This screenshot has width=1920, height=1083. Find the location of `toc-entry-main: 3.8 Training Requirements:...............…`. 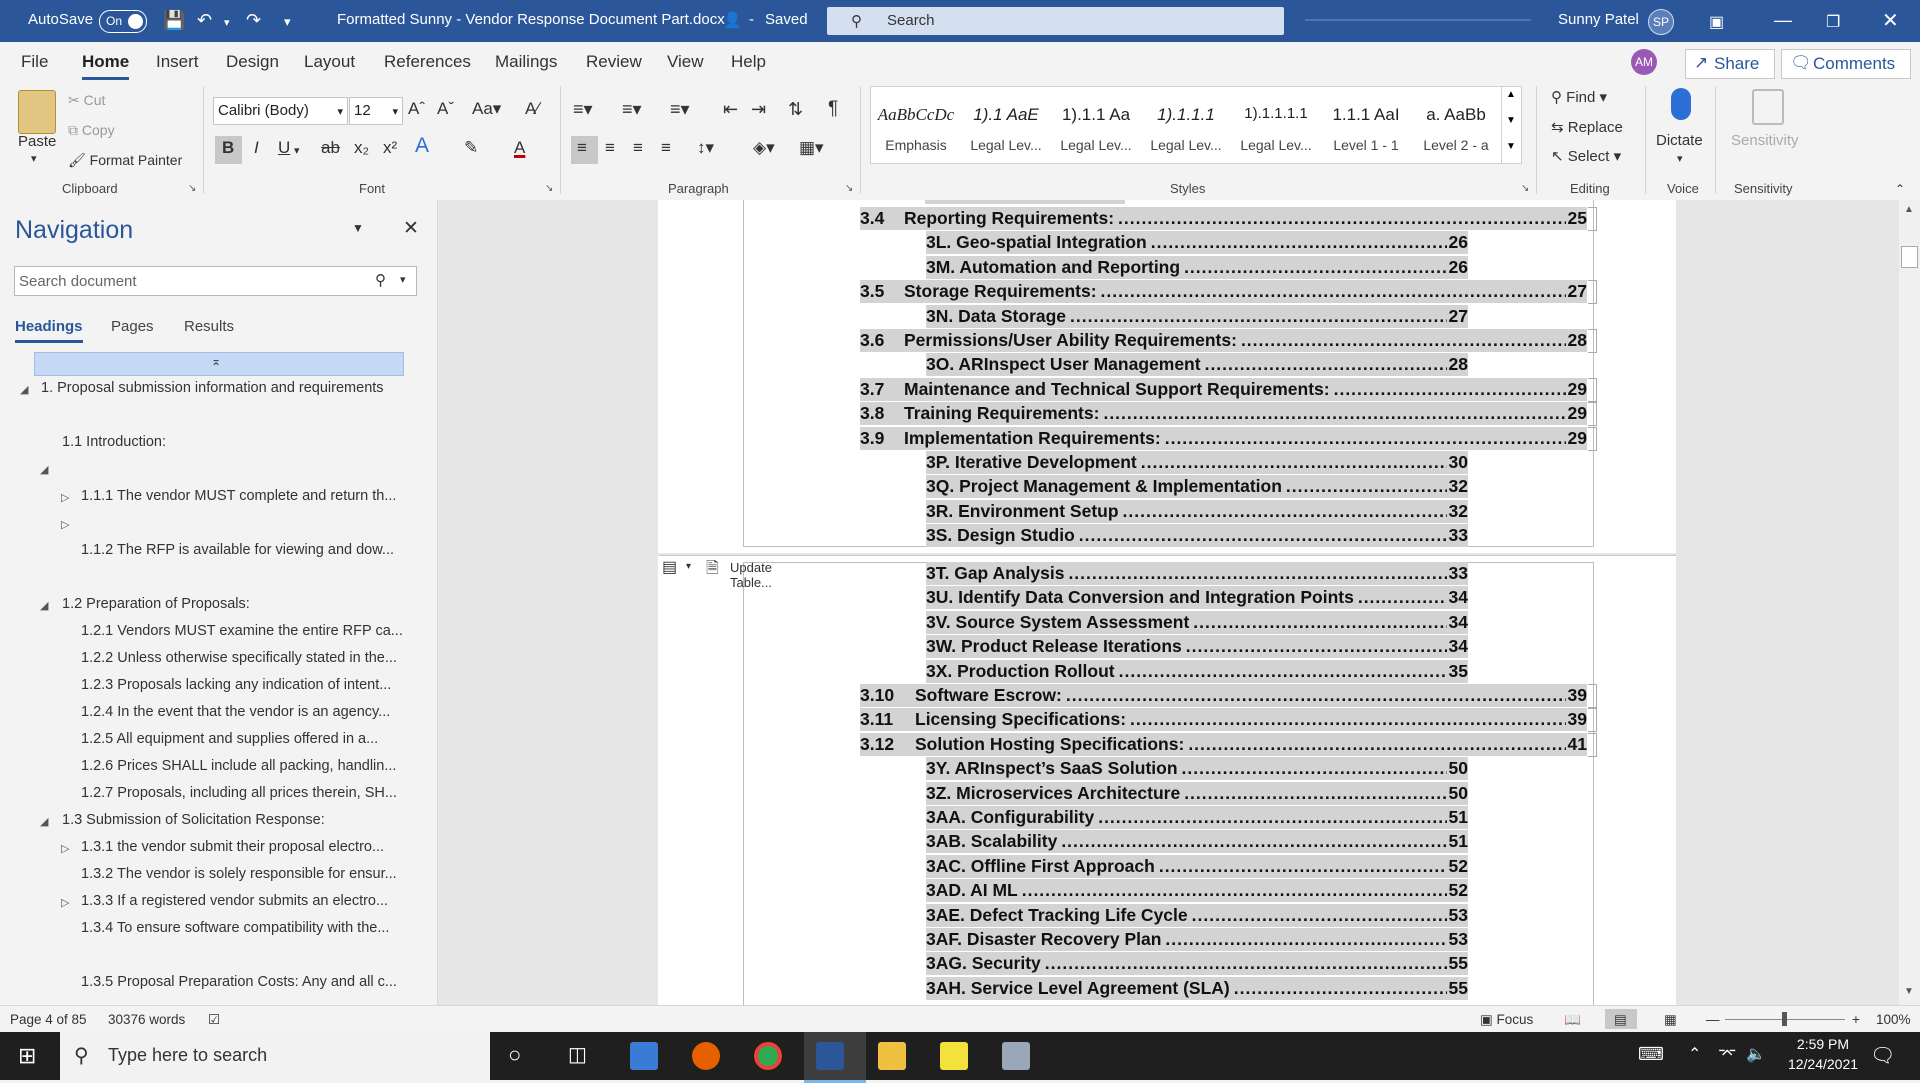

toc-entry-main: 3.8 Training Requirements:...............… is located at coordinates (1223, 414).